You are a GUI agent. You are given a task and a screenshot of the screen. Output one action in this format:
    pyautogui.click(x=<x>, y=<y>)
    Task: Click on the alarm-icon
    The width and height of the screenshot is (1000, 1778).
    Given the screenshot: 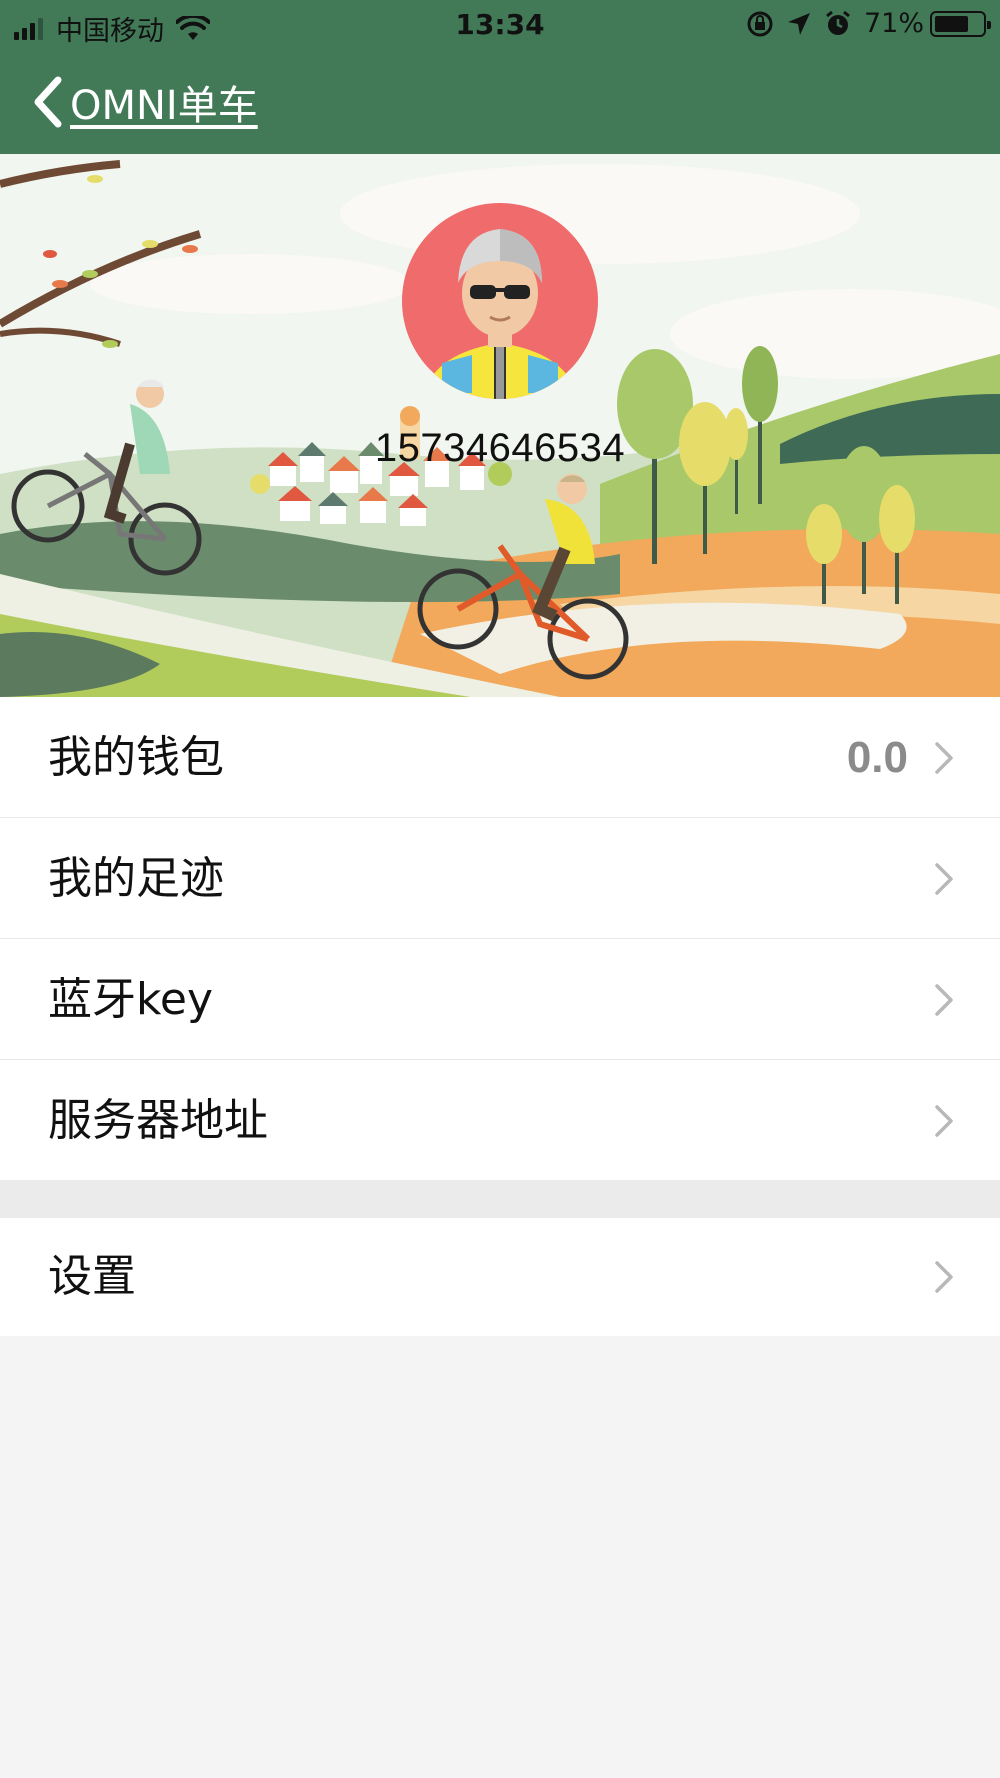 What is the action you would take?
    pyautogui.click(x=838, y=22)
    